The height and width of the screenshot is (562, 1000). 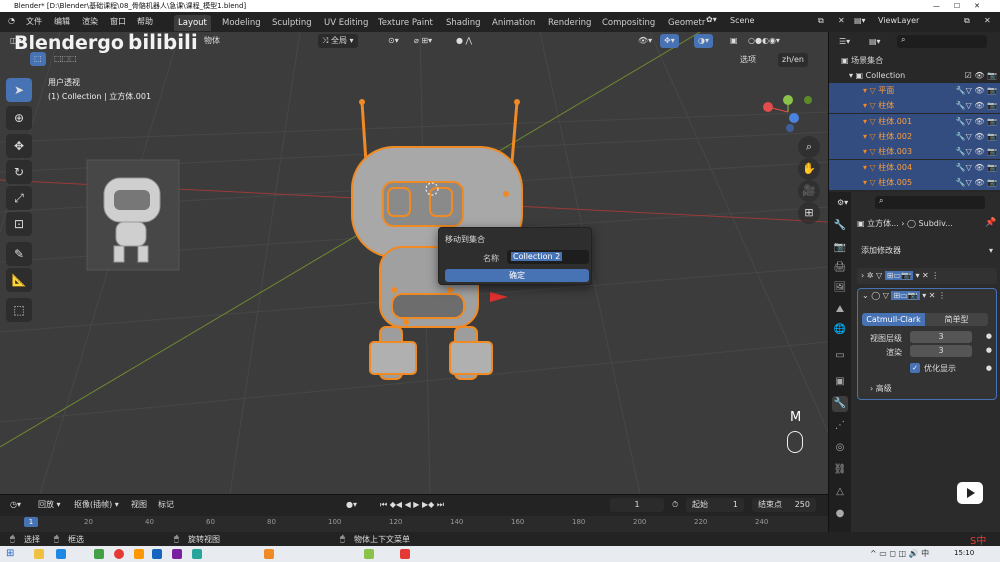 What do you see at coordinates (840, 514) in the screenshot?
I see `material-tab-icon: ●` at bounding box center [840, 514].